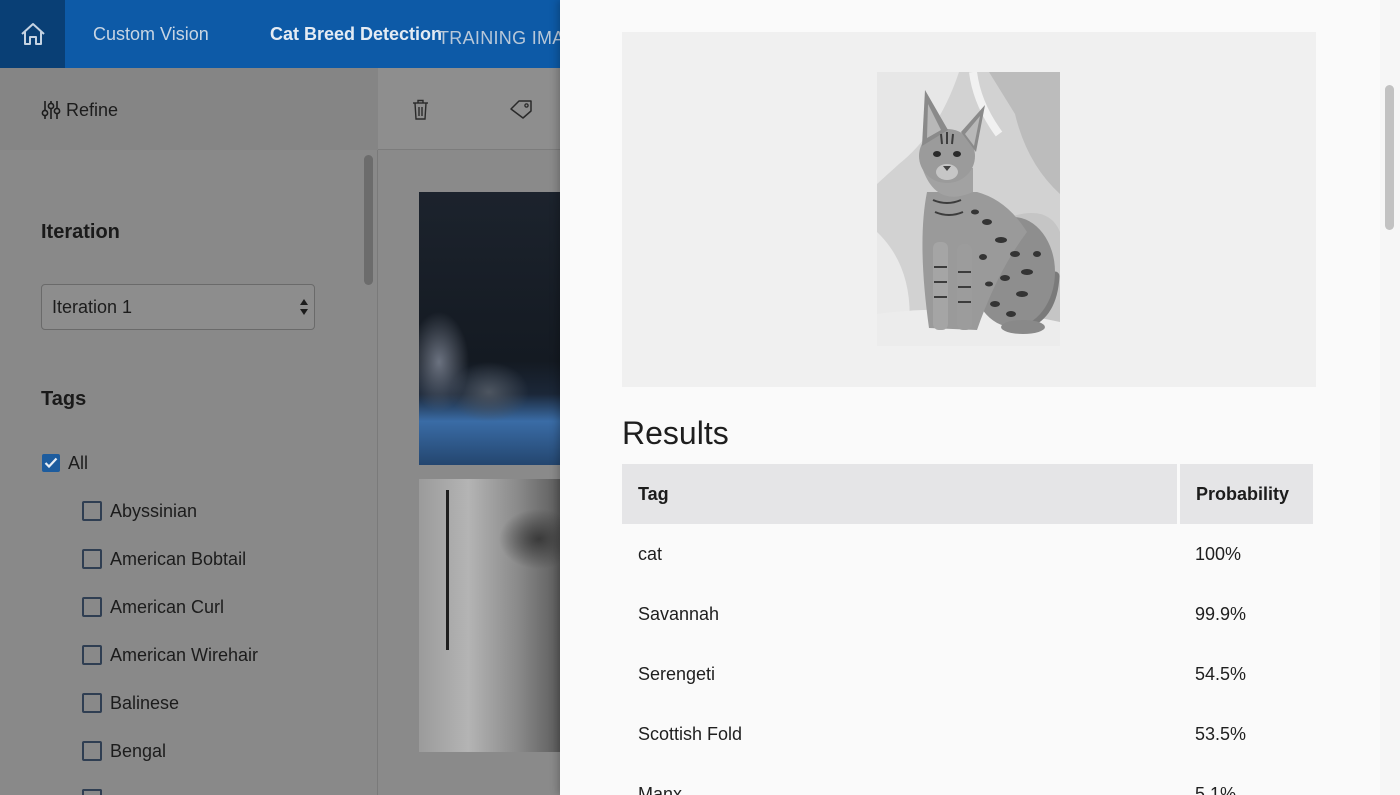  I want to click on iteration-heading: Iteration, so click(80, 232).